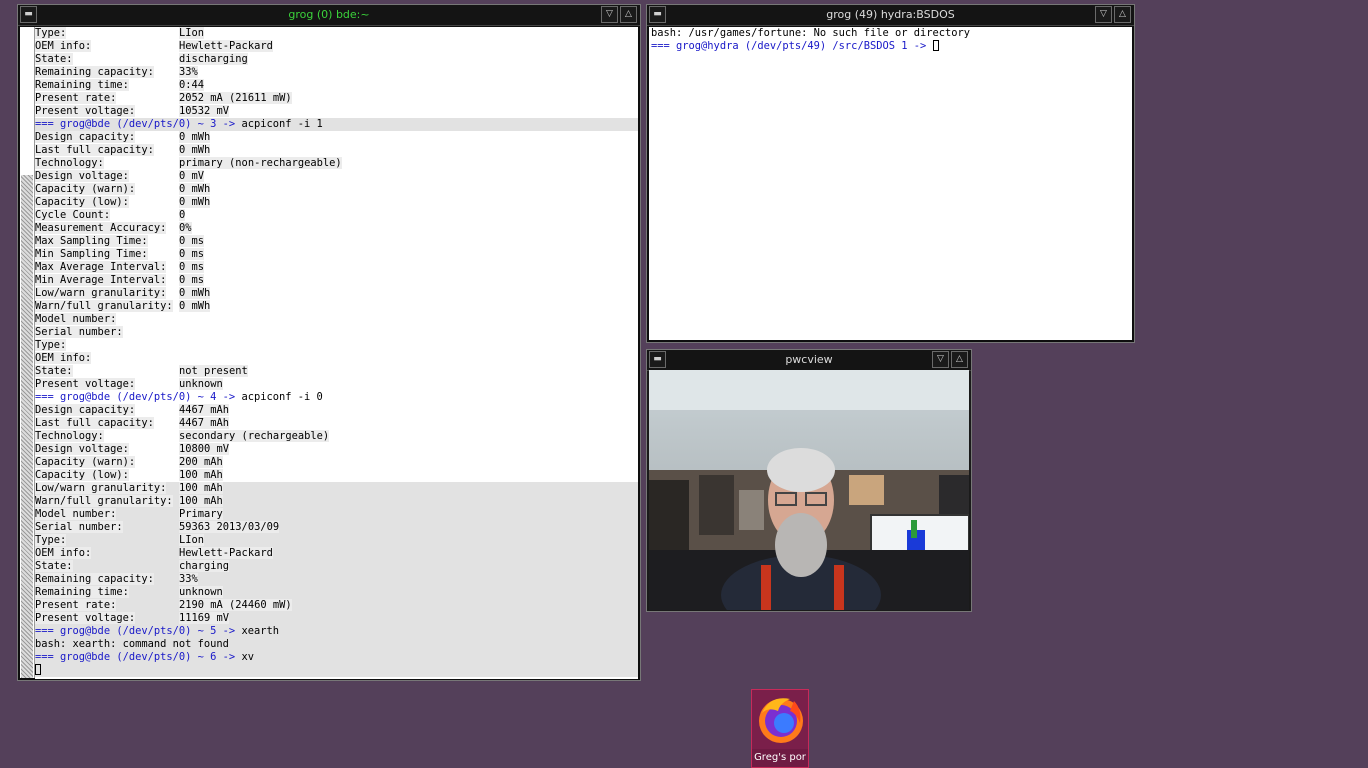 The image size is (1368, 768). Describe the element at coordinates (69, 436) in the screenshot. I see `field-label: Technology:` at that location.